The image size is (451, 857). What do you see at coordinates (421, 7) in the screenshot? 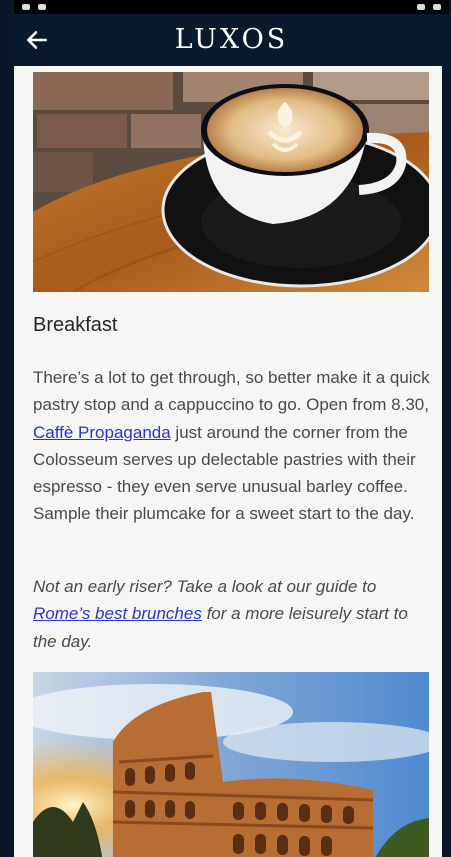
I see `signal-icon` at bounding box center [421, 7].